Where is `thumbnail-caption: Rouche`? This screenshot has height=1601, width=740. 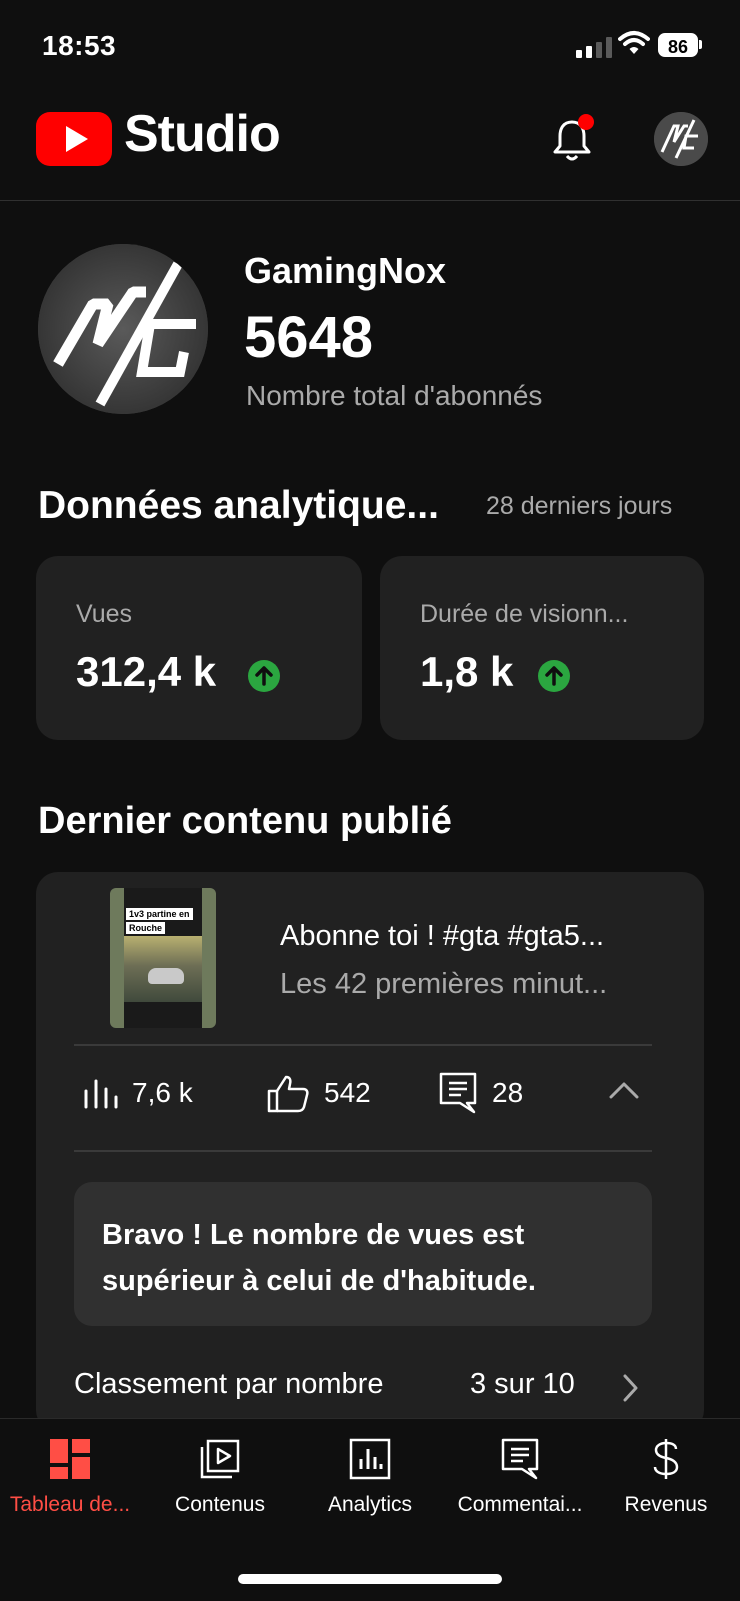
thumbnail-caption: Rouche is located at coordinates (146, 928).